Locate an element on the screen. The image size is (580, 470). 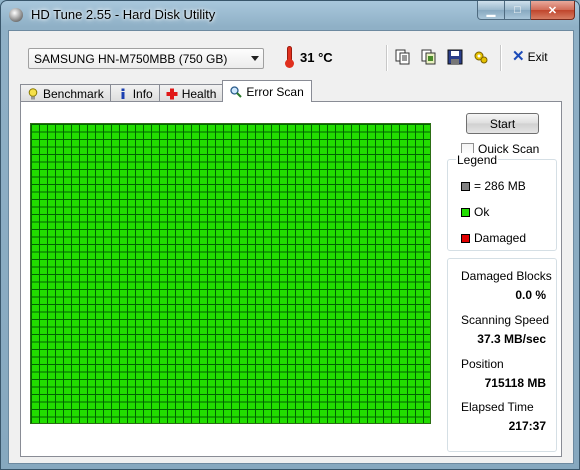
exit-icon: ✕ is located at coordinates (518, 56).